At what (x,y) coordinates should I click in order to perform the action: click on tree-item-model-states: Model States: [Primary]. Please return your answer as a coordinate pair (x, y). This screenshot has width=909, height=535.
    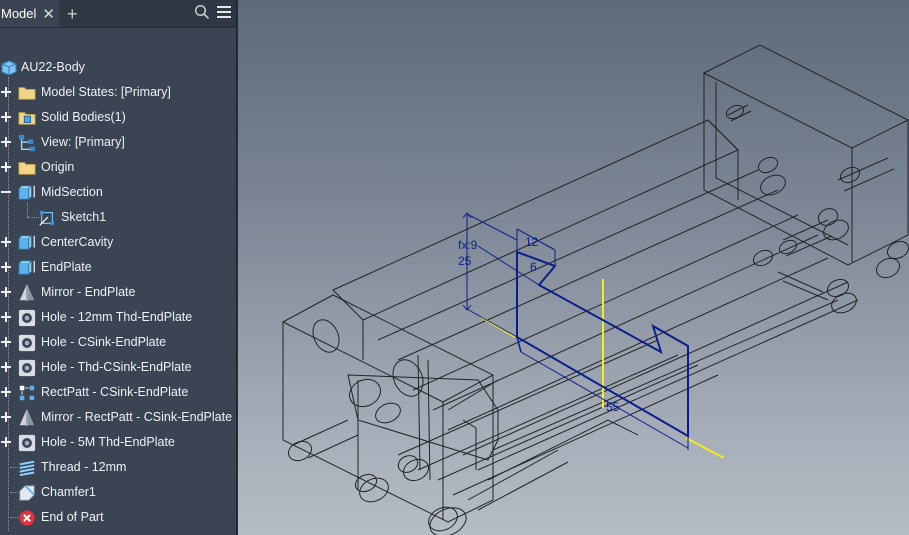
    Looking at the image, I should click on (118, 92).